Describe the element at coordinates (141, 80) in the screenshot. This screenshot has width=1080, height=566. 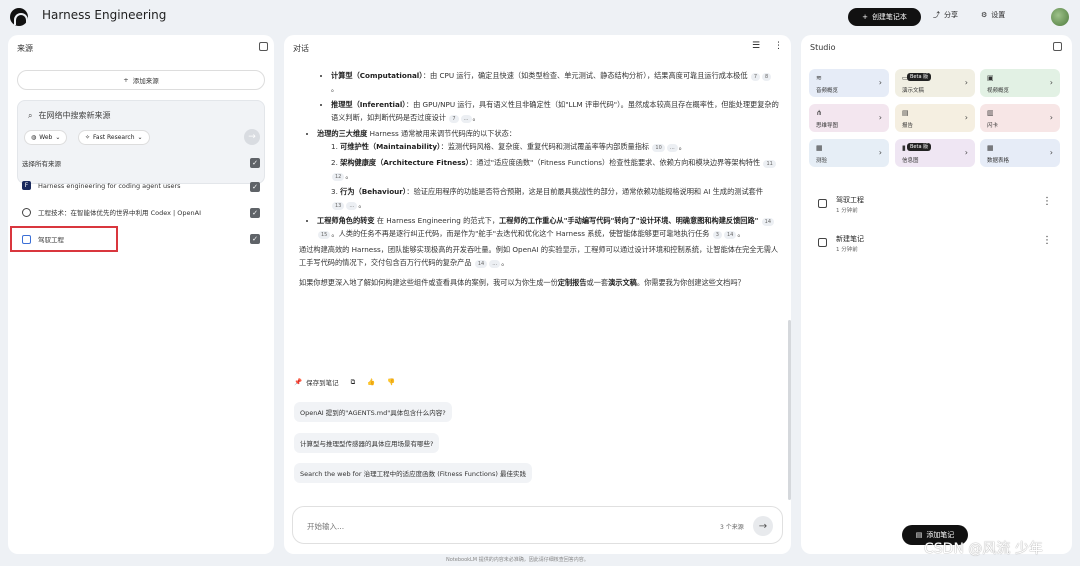
I see `add-source-button: + 添加来源` at that location.